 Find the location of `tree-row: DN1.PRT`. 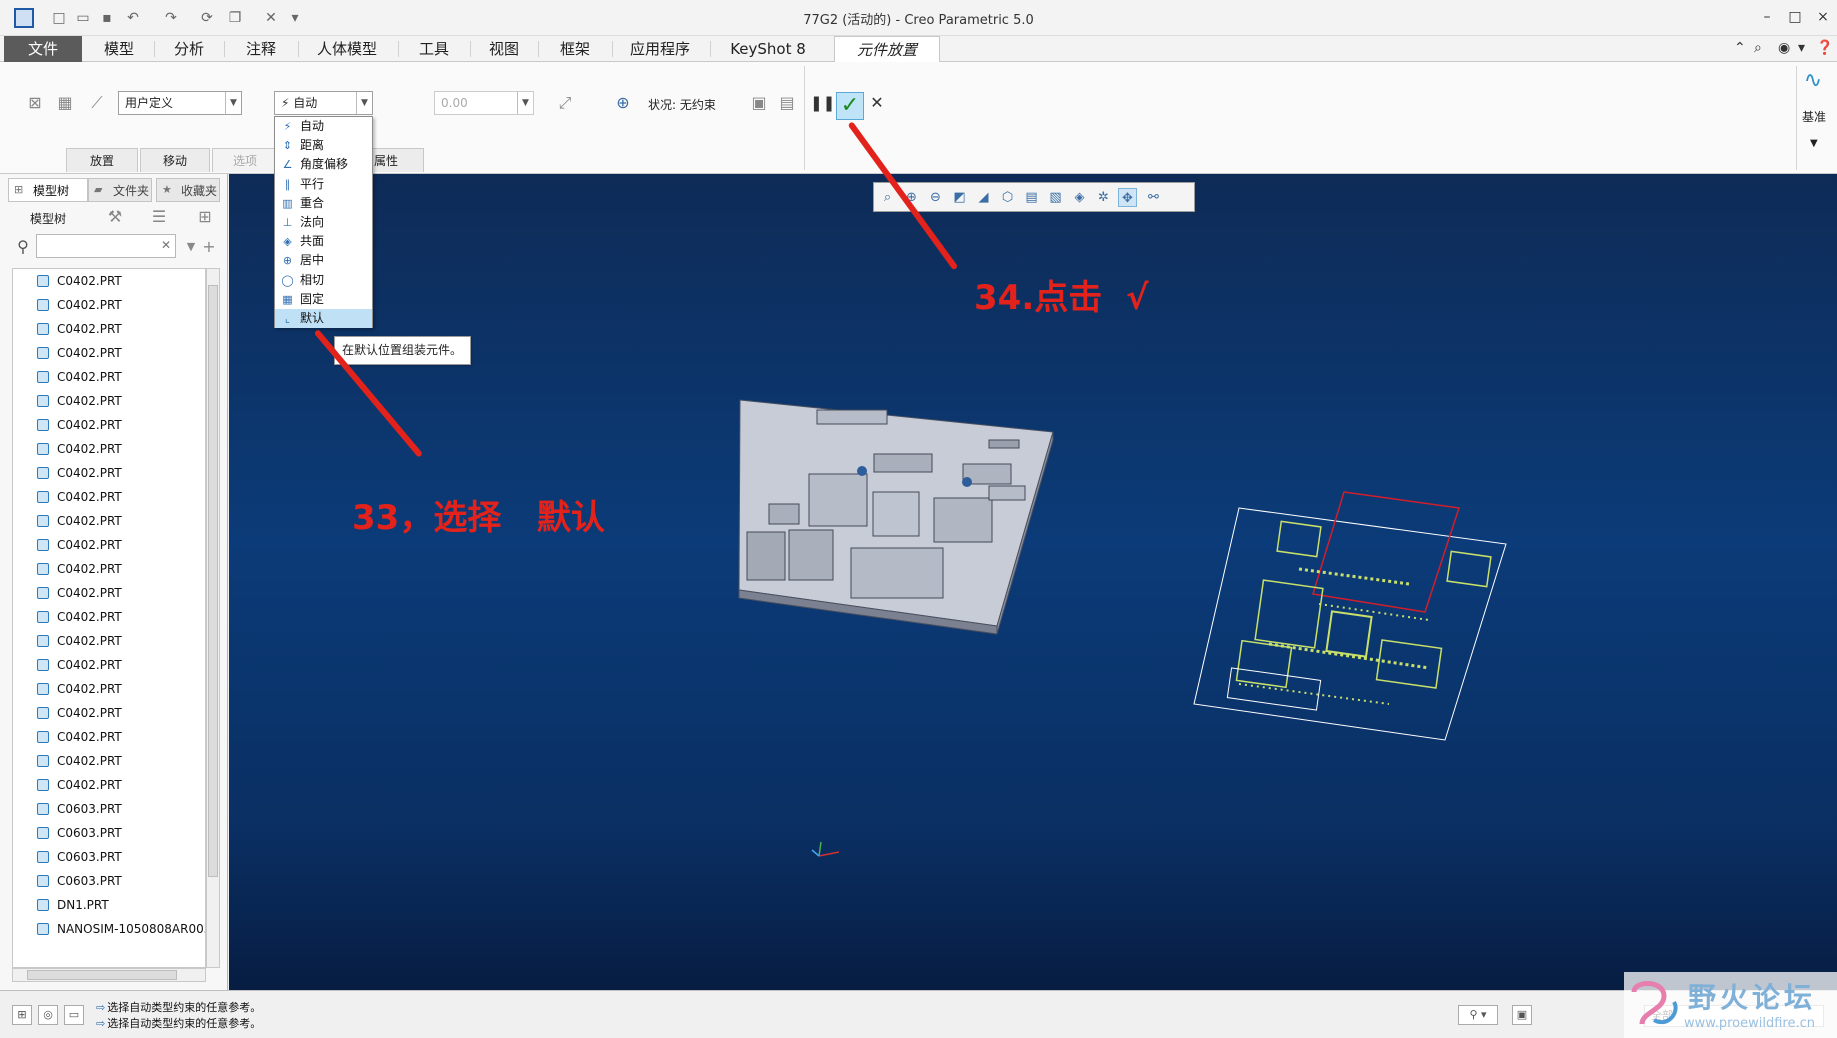

tree-row: DN1.PRT is located at coordinates (61, 905).